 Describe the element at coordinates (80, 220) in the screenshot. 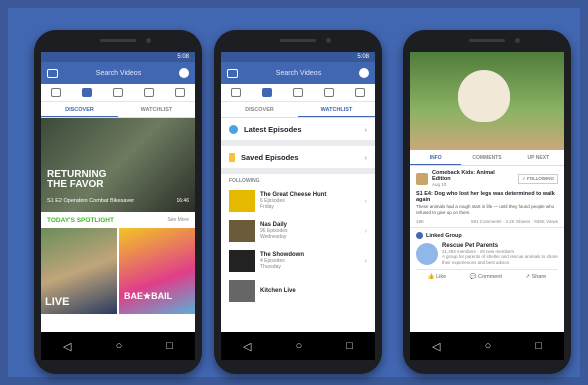

I see `spotlight-heading: TODAY'S SPOTLIGHT` at that location.